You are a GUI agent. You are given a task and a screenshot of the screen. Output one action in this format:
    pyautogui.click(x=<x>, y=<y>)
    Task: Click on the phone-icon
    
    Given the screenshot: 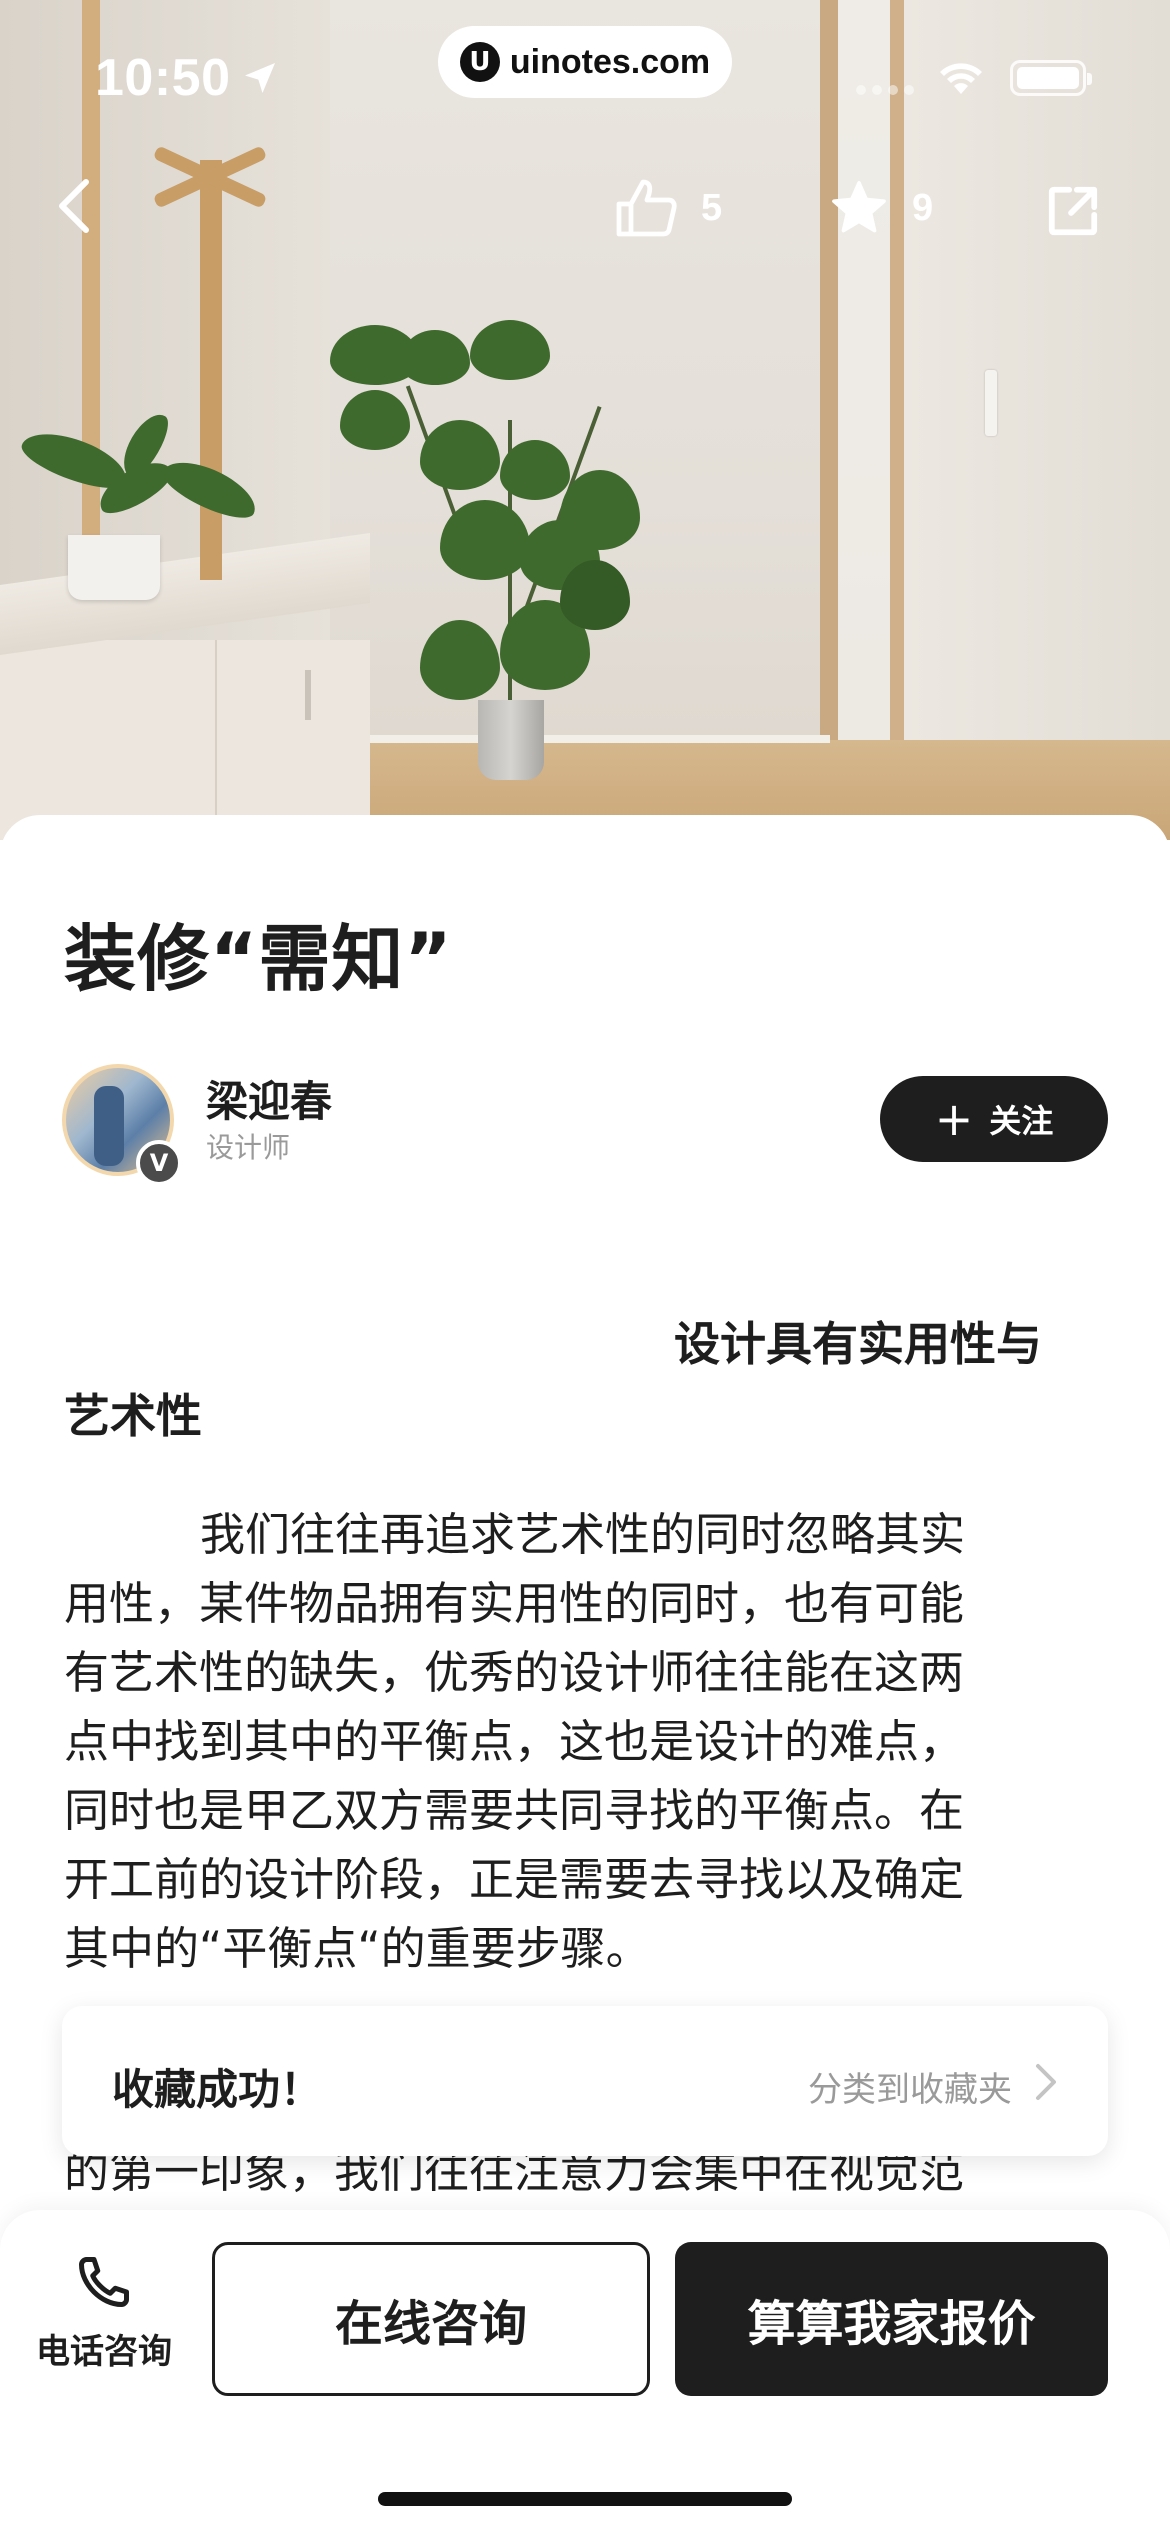 What is the action you would take?
    pyautogui.click(x=104, y=2282)
    